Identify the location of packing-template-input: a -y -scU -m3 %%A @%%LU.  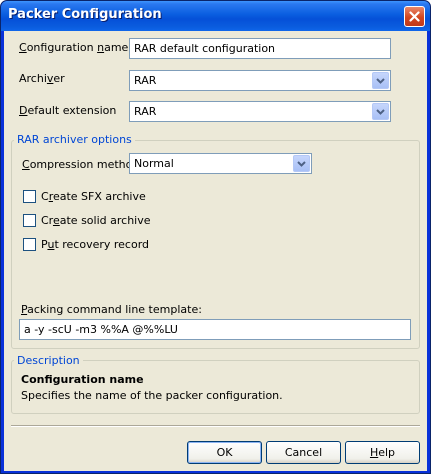
(215, 329).